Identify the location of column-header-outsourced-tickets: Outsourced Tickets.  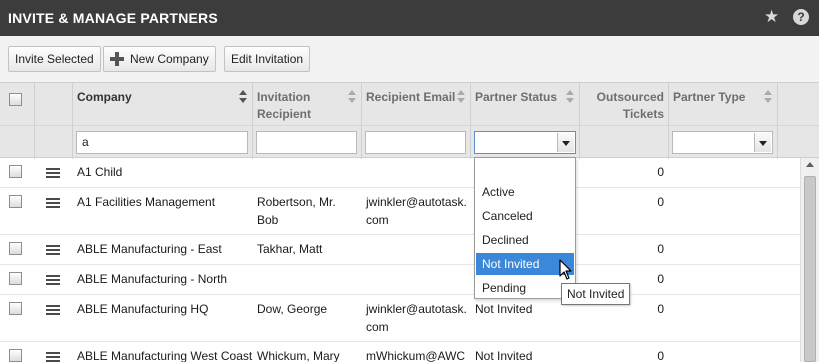
(624, 106).